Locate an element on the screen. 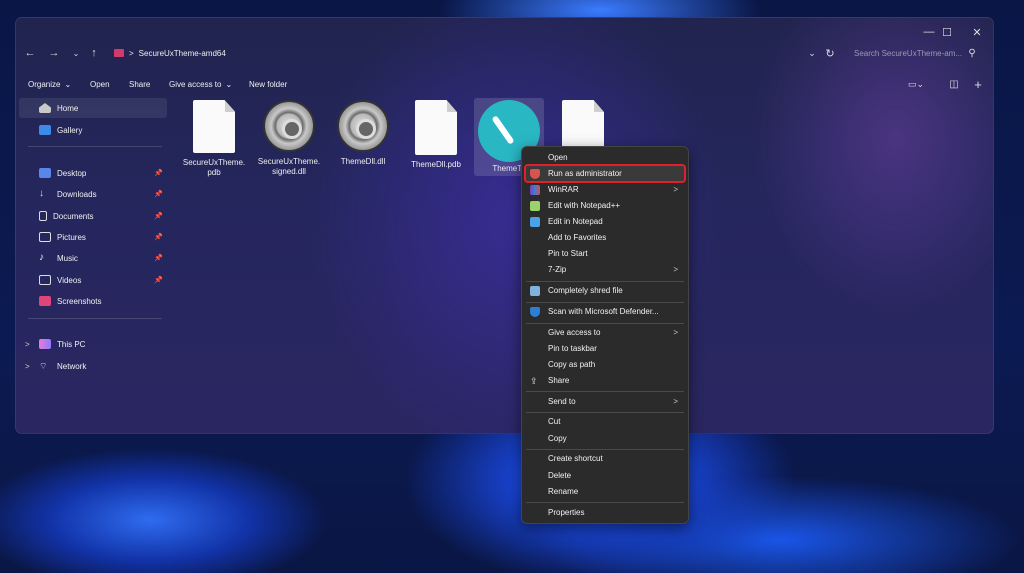 The width and height of the screenshot is (1024, 573). share-button: Share is located at coordinates (139, 84).